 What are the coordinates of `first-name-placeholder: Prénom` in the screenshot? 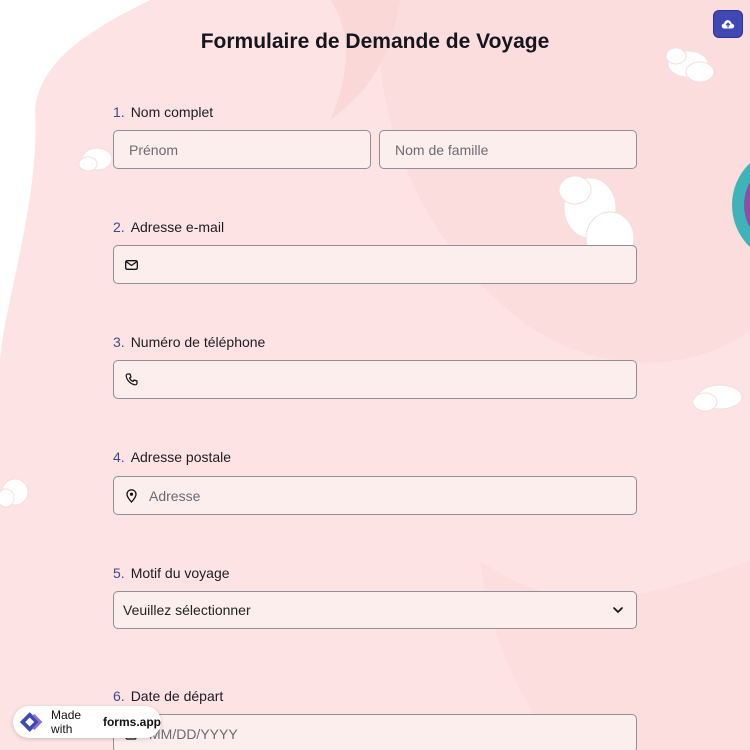 It's located at (154, 149).